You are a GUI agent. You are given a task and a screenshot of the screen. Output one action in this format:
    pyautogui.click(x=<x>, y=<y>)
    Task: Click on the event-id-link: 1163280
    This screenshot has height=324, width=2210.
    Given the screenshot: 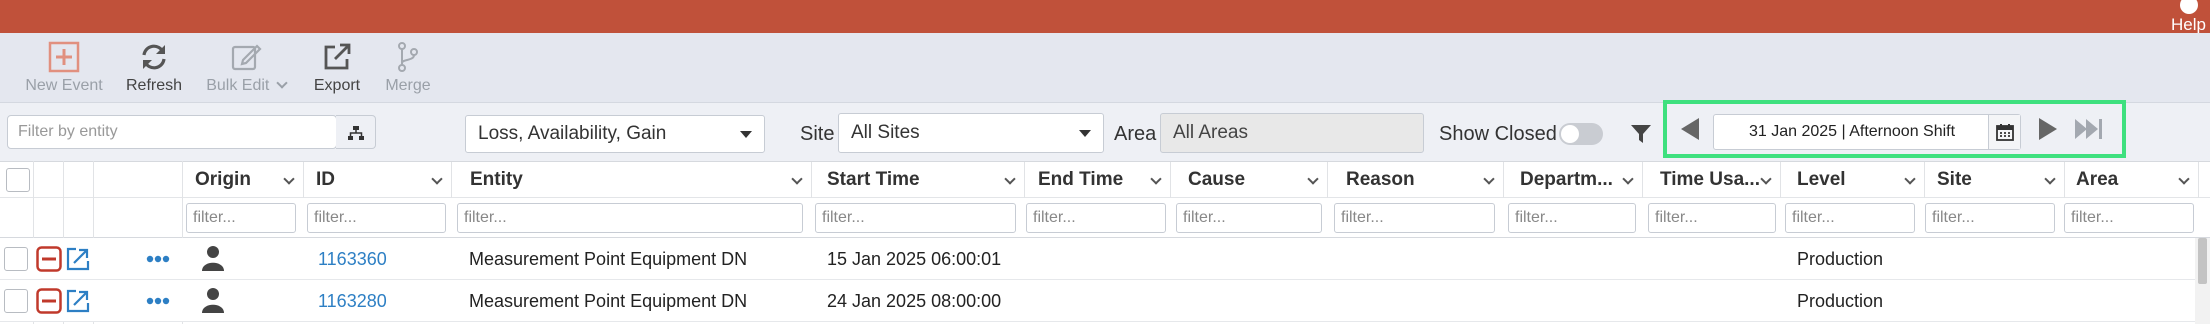 What is the action you would take?
    pyautogui.click(x=352, y=301)
    